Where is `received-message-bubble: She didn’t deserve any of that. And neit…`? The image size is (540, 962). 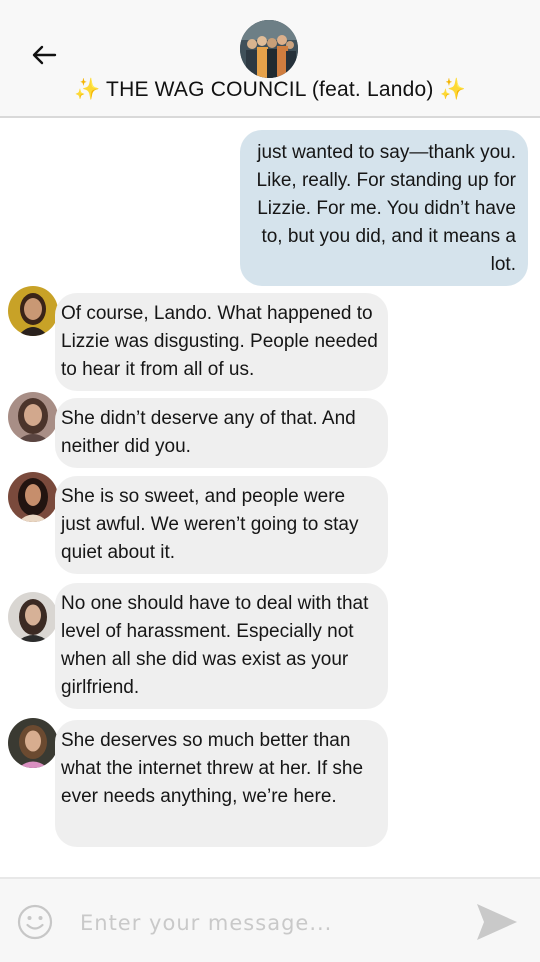 received-message-bubble: She didn’t deserve any of that. And neit… is located at coordinates (221, 433).